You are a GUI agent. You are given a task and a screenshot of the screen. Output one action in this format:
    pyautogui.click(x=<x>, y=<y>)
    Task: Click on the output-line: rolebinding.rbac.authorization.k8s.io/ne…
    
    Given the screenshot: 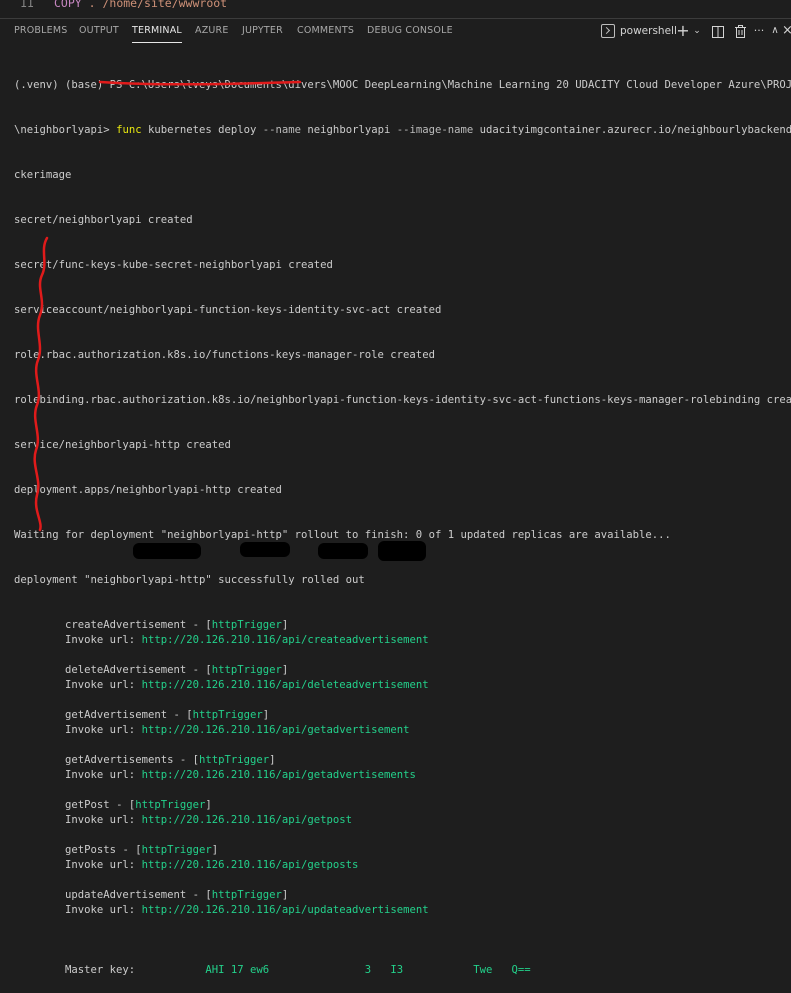 What is the action you would take?
    pyautogui.click(x=402, y=400)
    